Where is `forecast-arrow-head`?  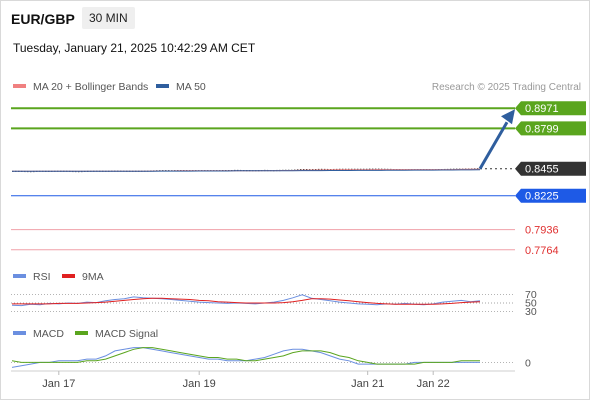 forecast-arrow-head is located at coordinates (508, 117).